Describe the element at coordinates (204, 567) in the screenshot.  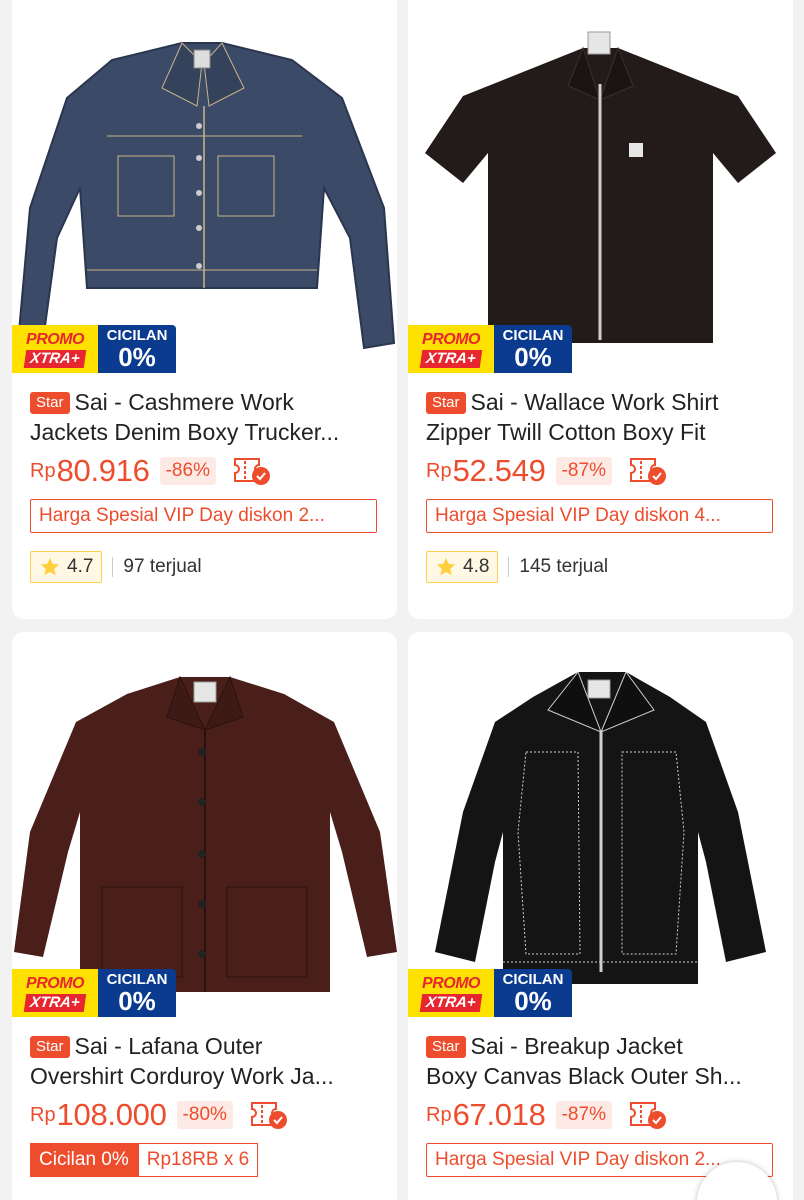
I see `rating-row: 4.7 97 terjual` at that location.